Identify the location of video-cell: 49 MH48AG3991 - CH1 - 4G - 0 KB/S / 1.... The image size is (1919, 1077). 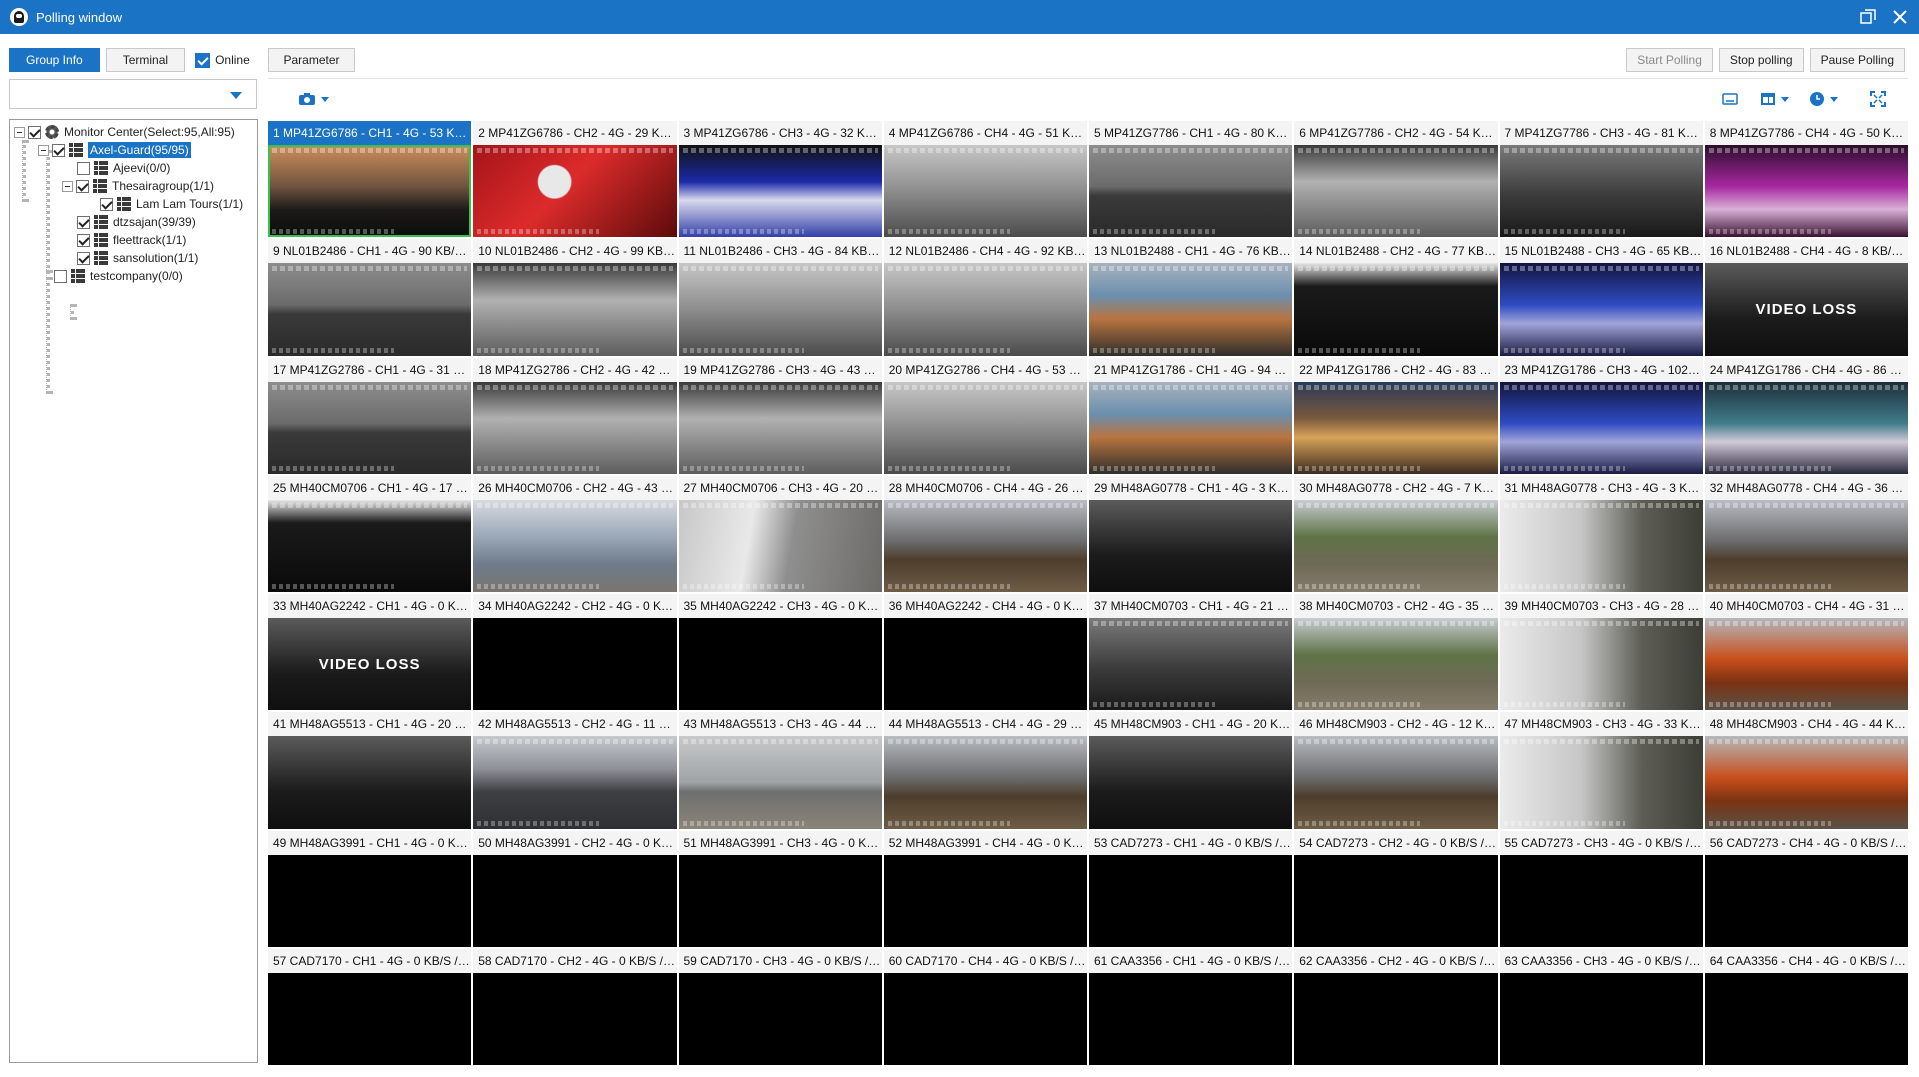
(370, 888).